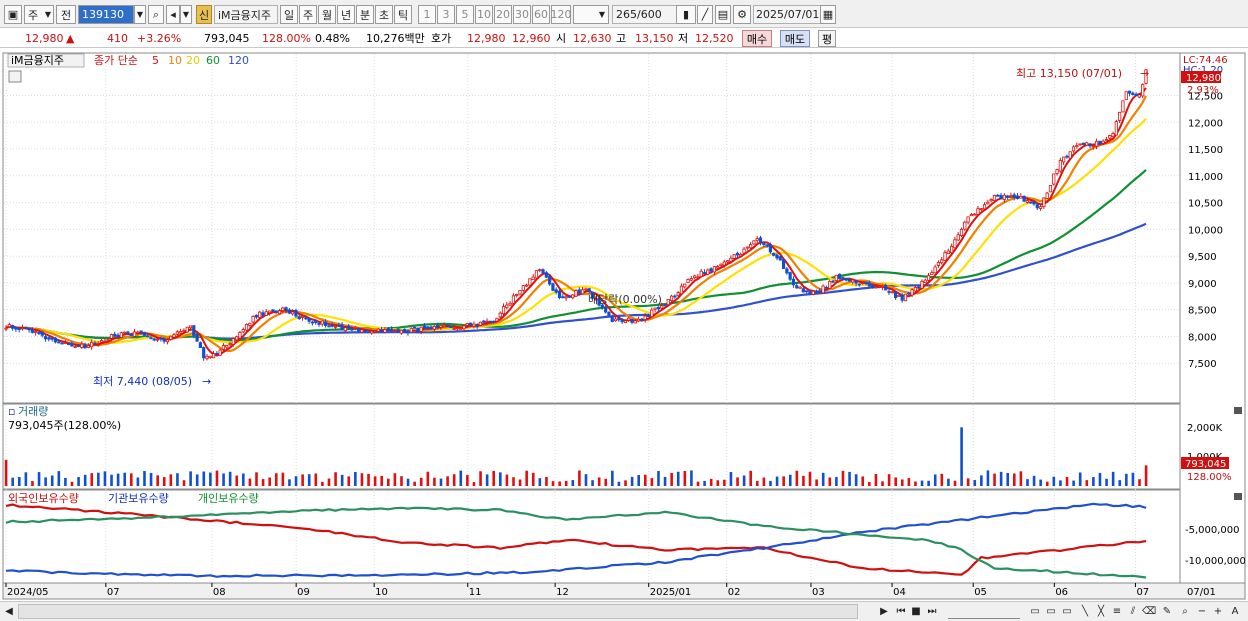 This screenshot has height=621, width=1248. Describe the element at coordinates (1235, 611) in the screenshot. I see `font-size-icon: A` at that location.